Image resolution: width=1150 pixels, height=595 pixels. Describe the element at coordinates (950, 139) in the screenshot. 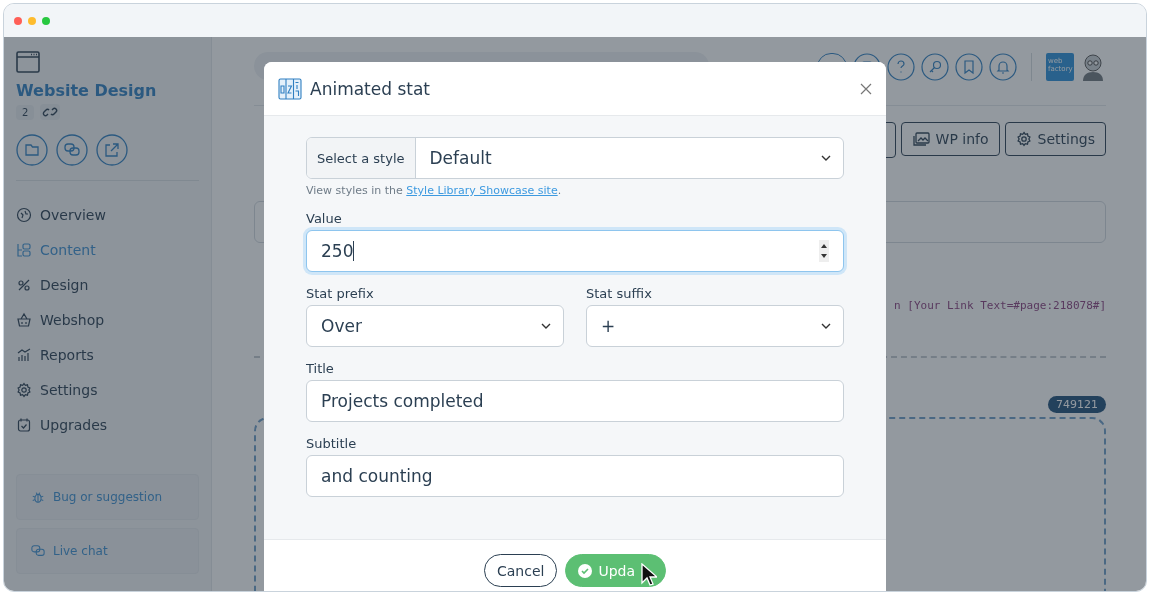

I see `wp-info-button: WP info` at that location.